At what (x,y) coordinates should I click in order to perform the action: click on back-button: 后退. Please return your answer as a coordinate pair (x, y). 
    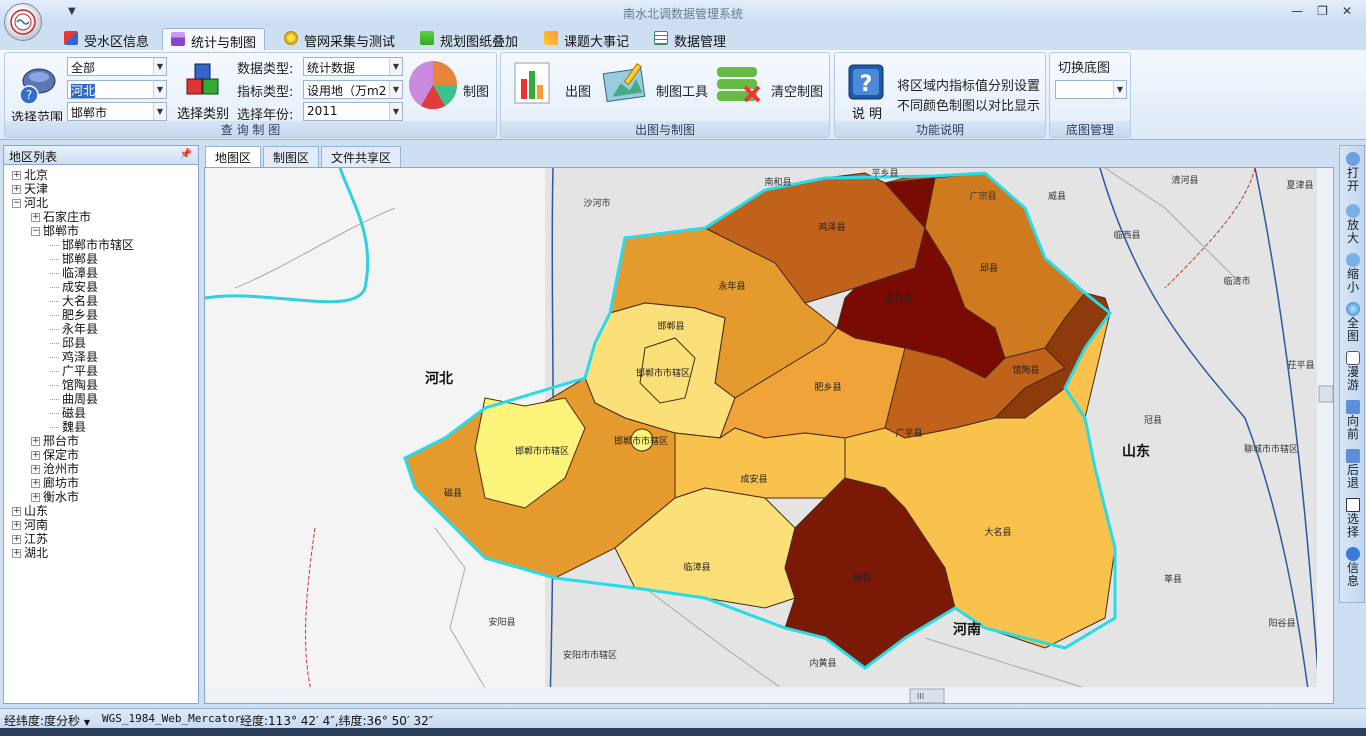
    Looking at the image, I should click on (1353, 469).